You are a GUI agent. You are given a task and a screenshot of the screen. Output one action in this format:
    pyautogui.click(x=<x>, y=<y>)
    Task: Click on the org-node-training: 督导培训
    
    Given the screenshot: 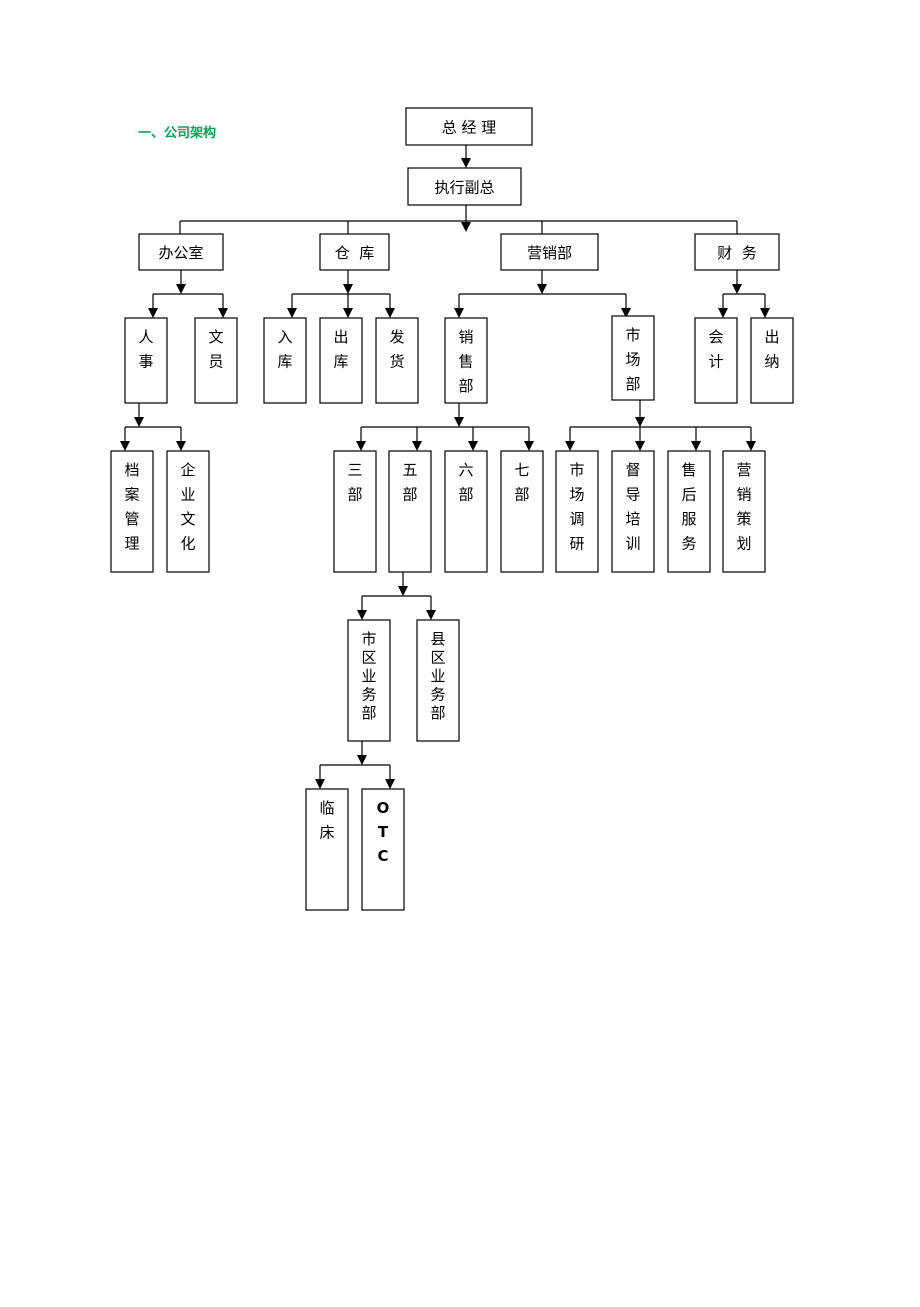 What is the action you would take?
    pyautogui.click(x=633, y=511)
    